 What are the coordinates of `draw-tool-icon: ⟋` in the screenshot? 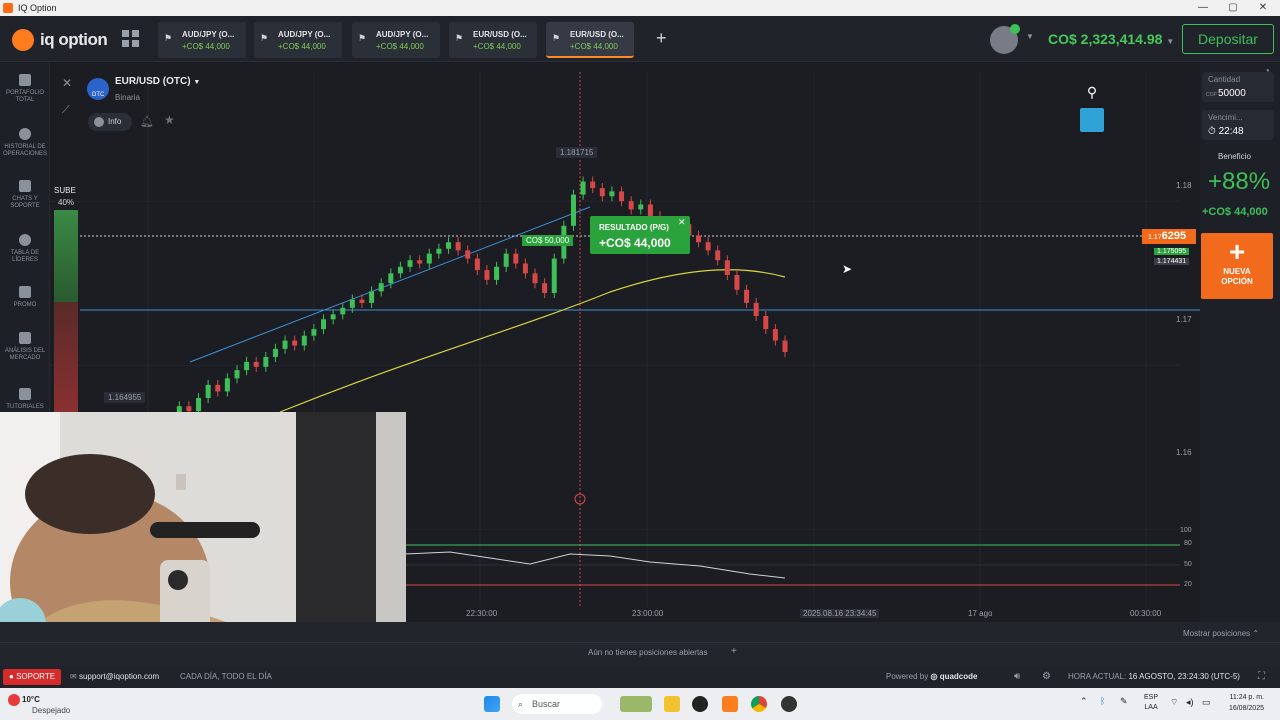 It's located at (66, 110).